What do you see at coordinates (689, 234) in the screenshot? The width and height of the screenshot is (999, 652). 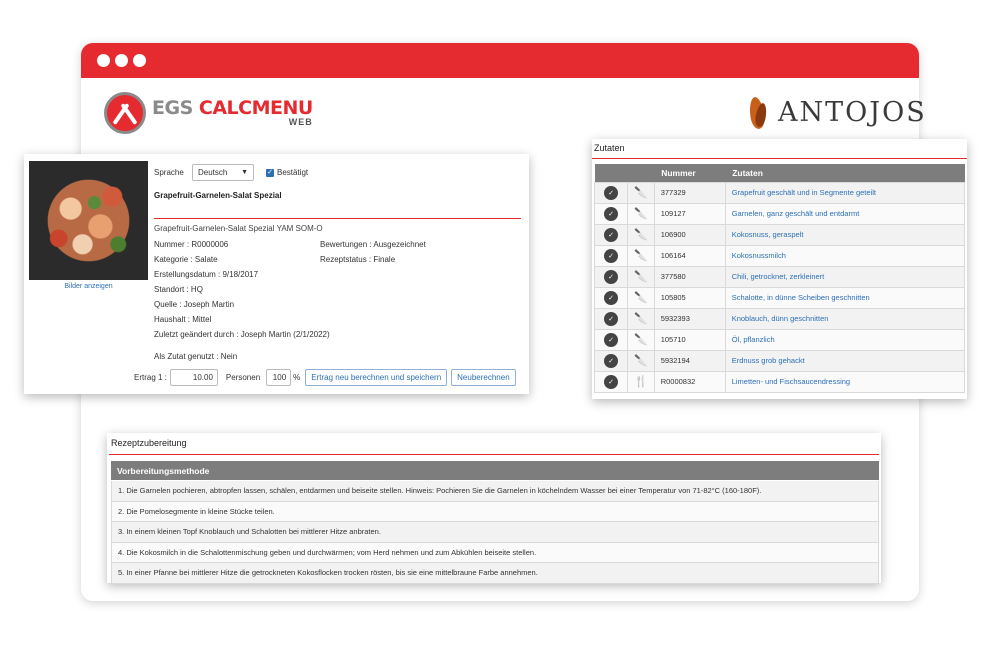 I see `ingredient-number: 106900` at bounding box center [689, 234].